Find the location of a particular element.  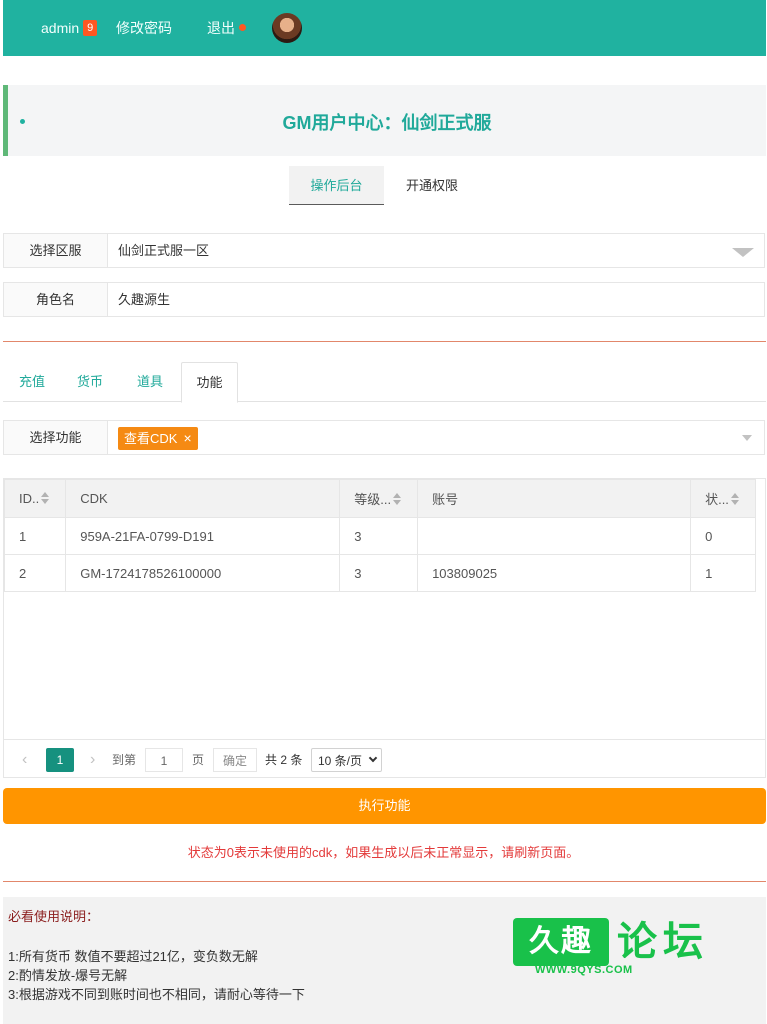

cell-id: 2 is located at coordinates (35, 573).